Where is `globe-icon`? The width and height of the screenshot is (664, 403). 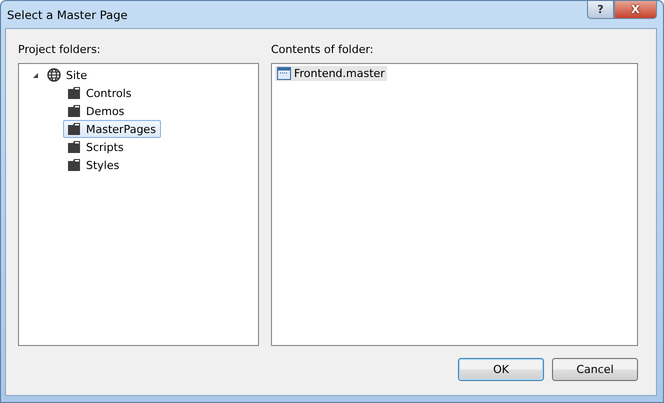
globe-icon is located at coordinates (54, 75).